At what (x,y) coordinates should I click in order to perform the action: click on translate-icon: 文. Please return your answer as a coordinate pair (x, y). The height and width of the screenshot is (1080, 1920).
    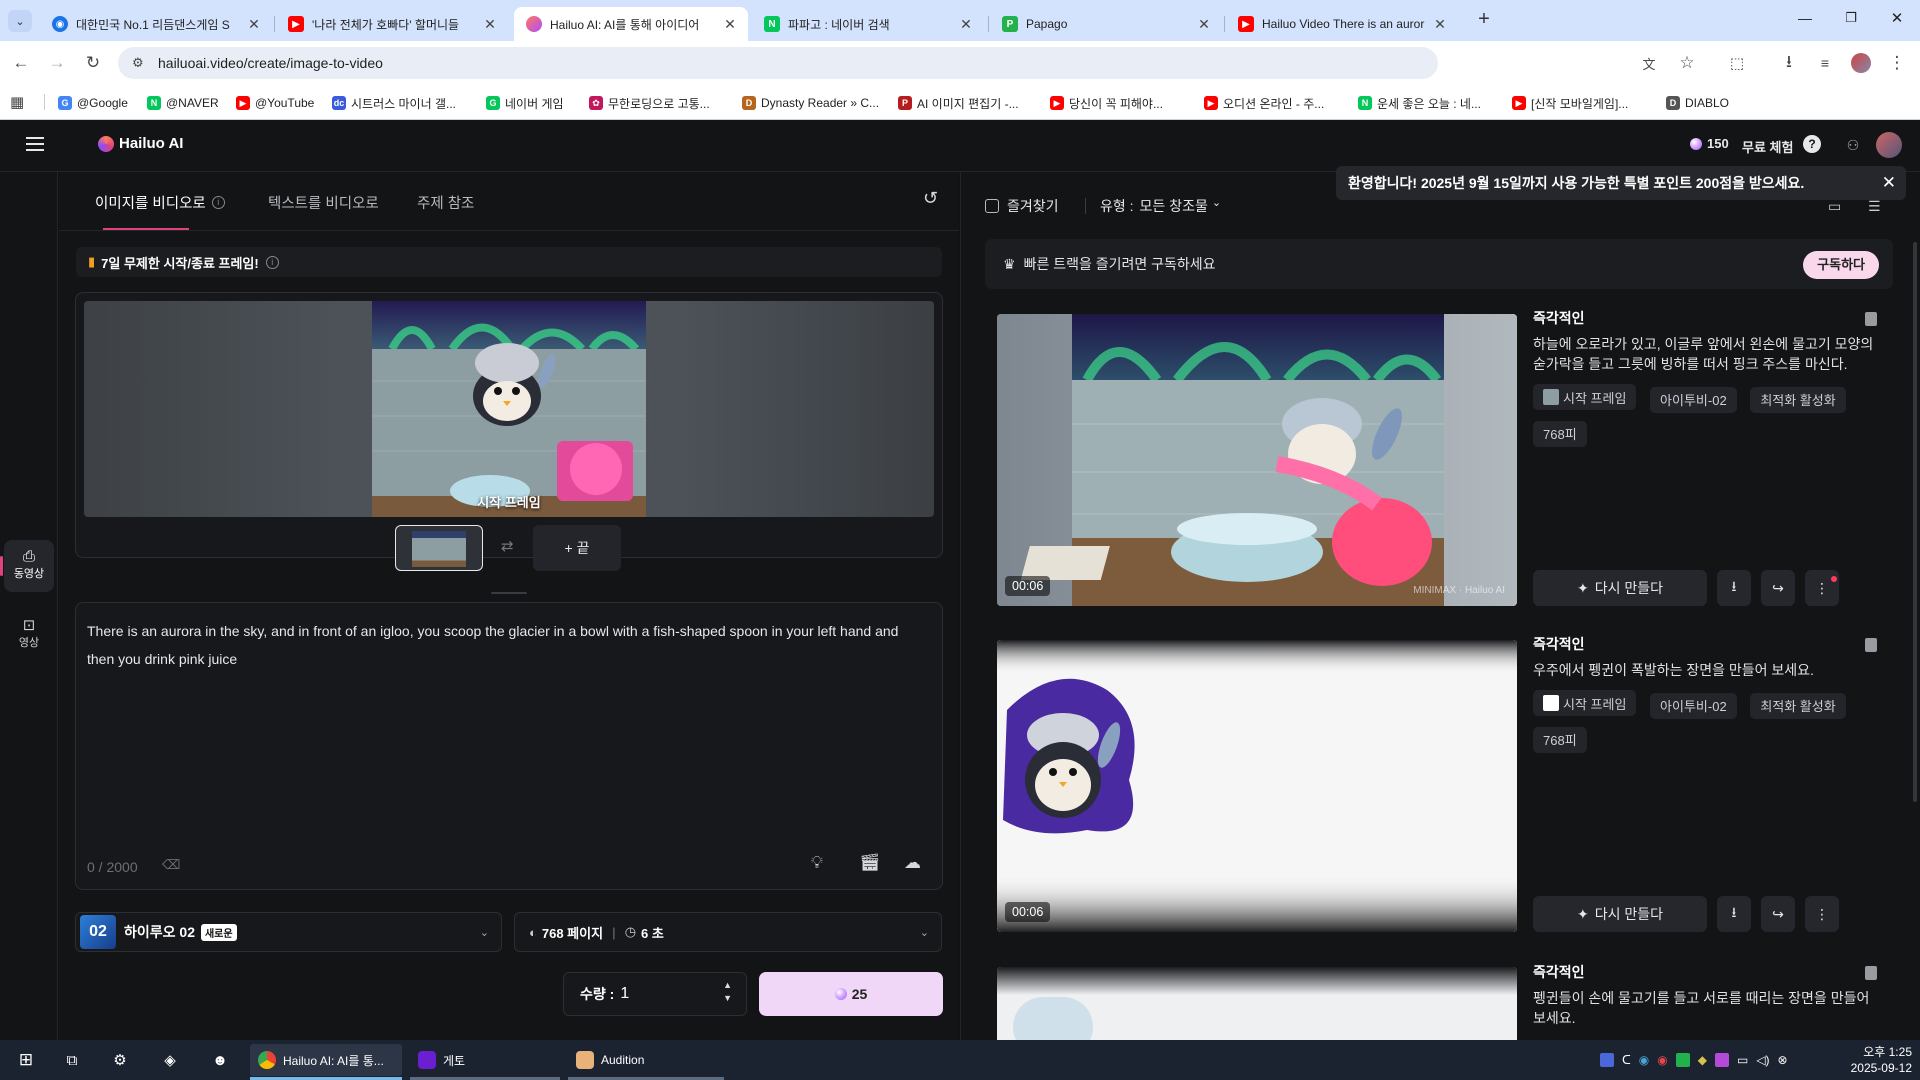
    Looking at the image, I should click on (1649, 63).